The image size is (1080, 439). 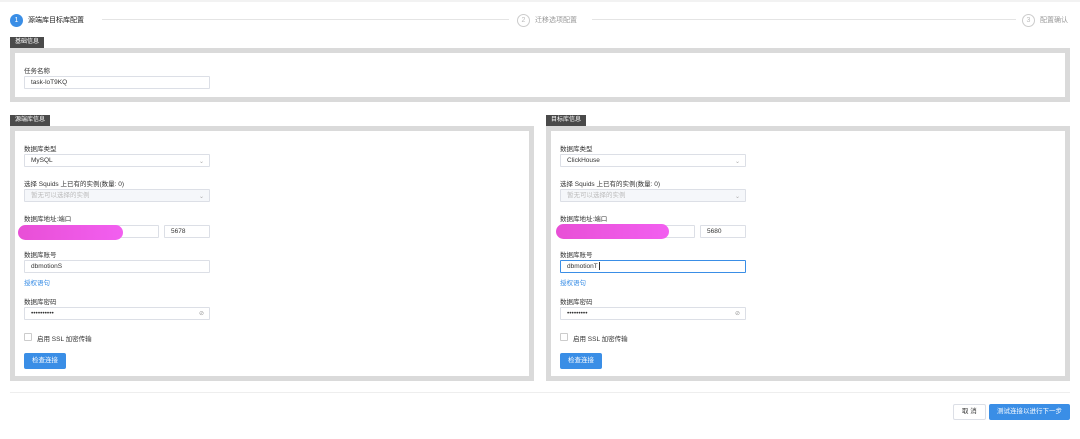 I want to click on target-instance-select: 暂无可以选择的实例 ⌄, so click(x=653, y=195).